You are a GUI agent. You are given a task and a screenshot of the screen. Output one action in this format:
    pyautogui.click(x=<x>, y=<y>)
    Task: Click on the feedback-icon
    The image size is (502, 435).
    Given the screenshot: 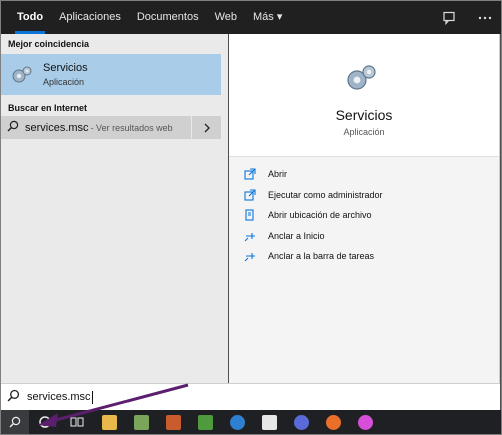 What is the action you would take?
    pyautogui.click(x=449, y=18)
    